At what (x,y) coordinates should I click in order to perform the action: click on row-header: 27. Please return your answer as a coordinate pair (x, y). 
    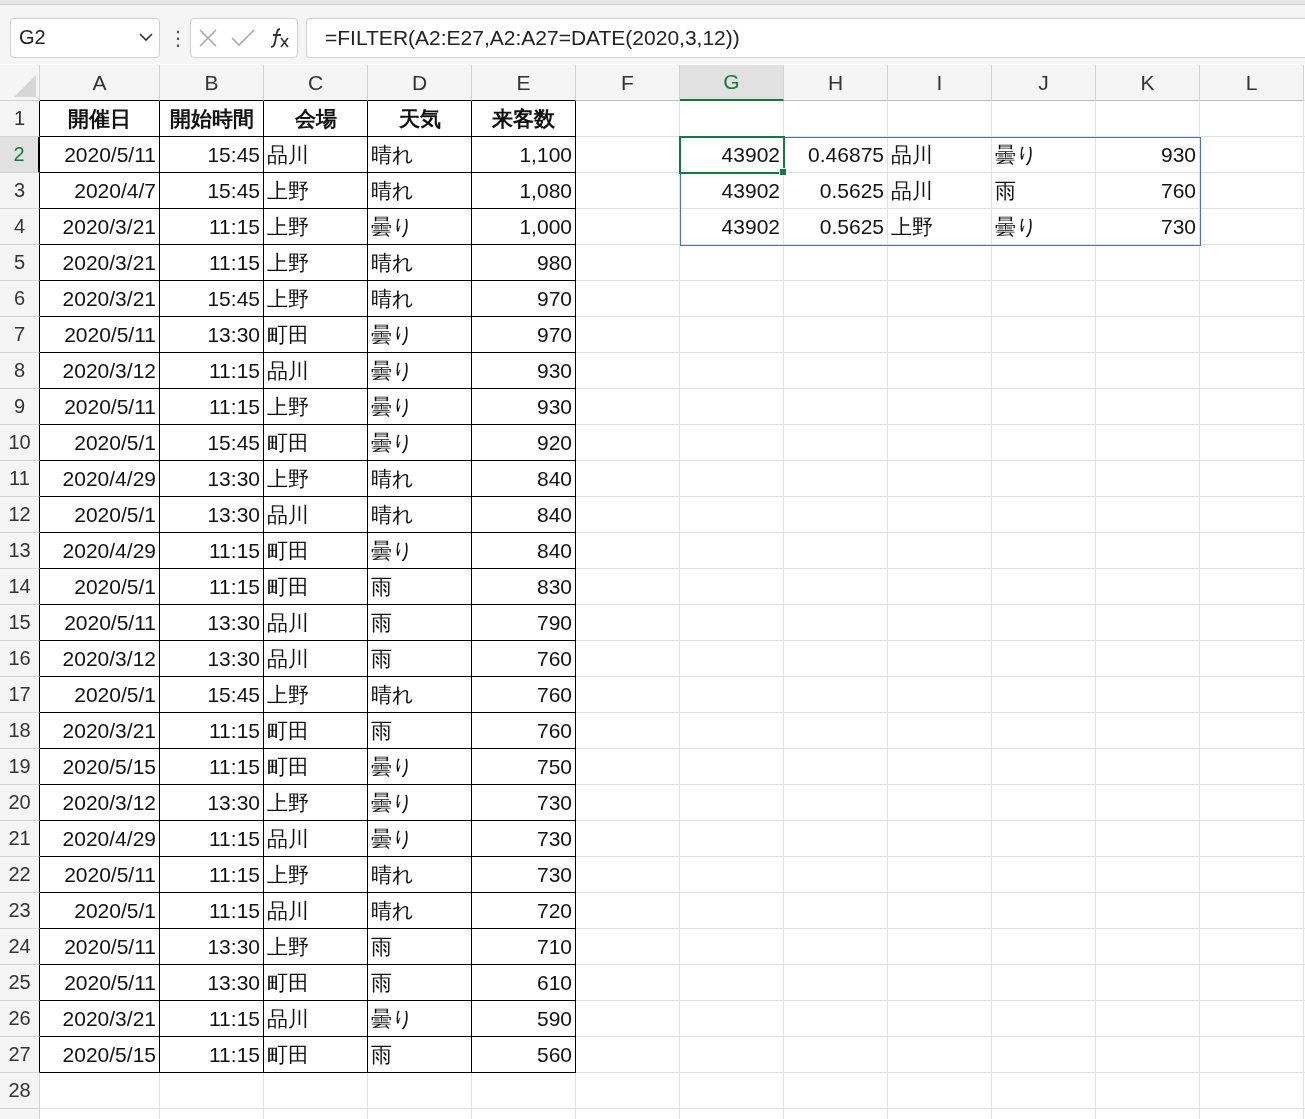
    Looking at the image, I should click on (20, 1055).